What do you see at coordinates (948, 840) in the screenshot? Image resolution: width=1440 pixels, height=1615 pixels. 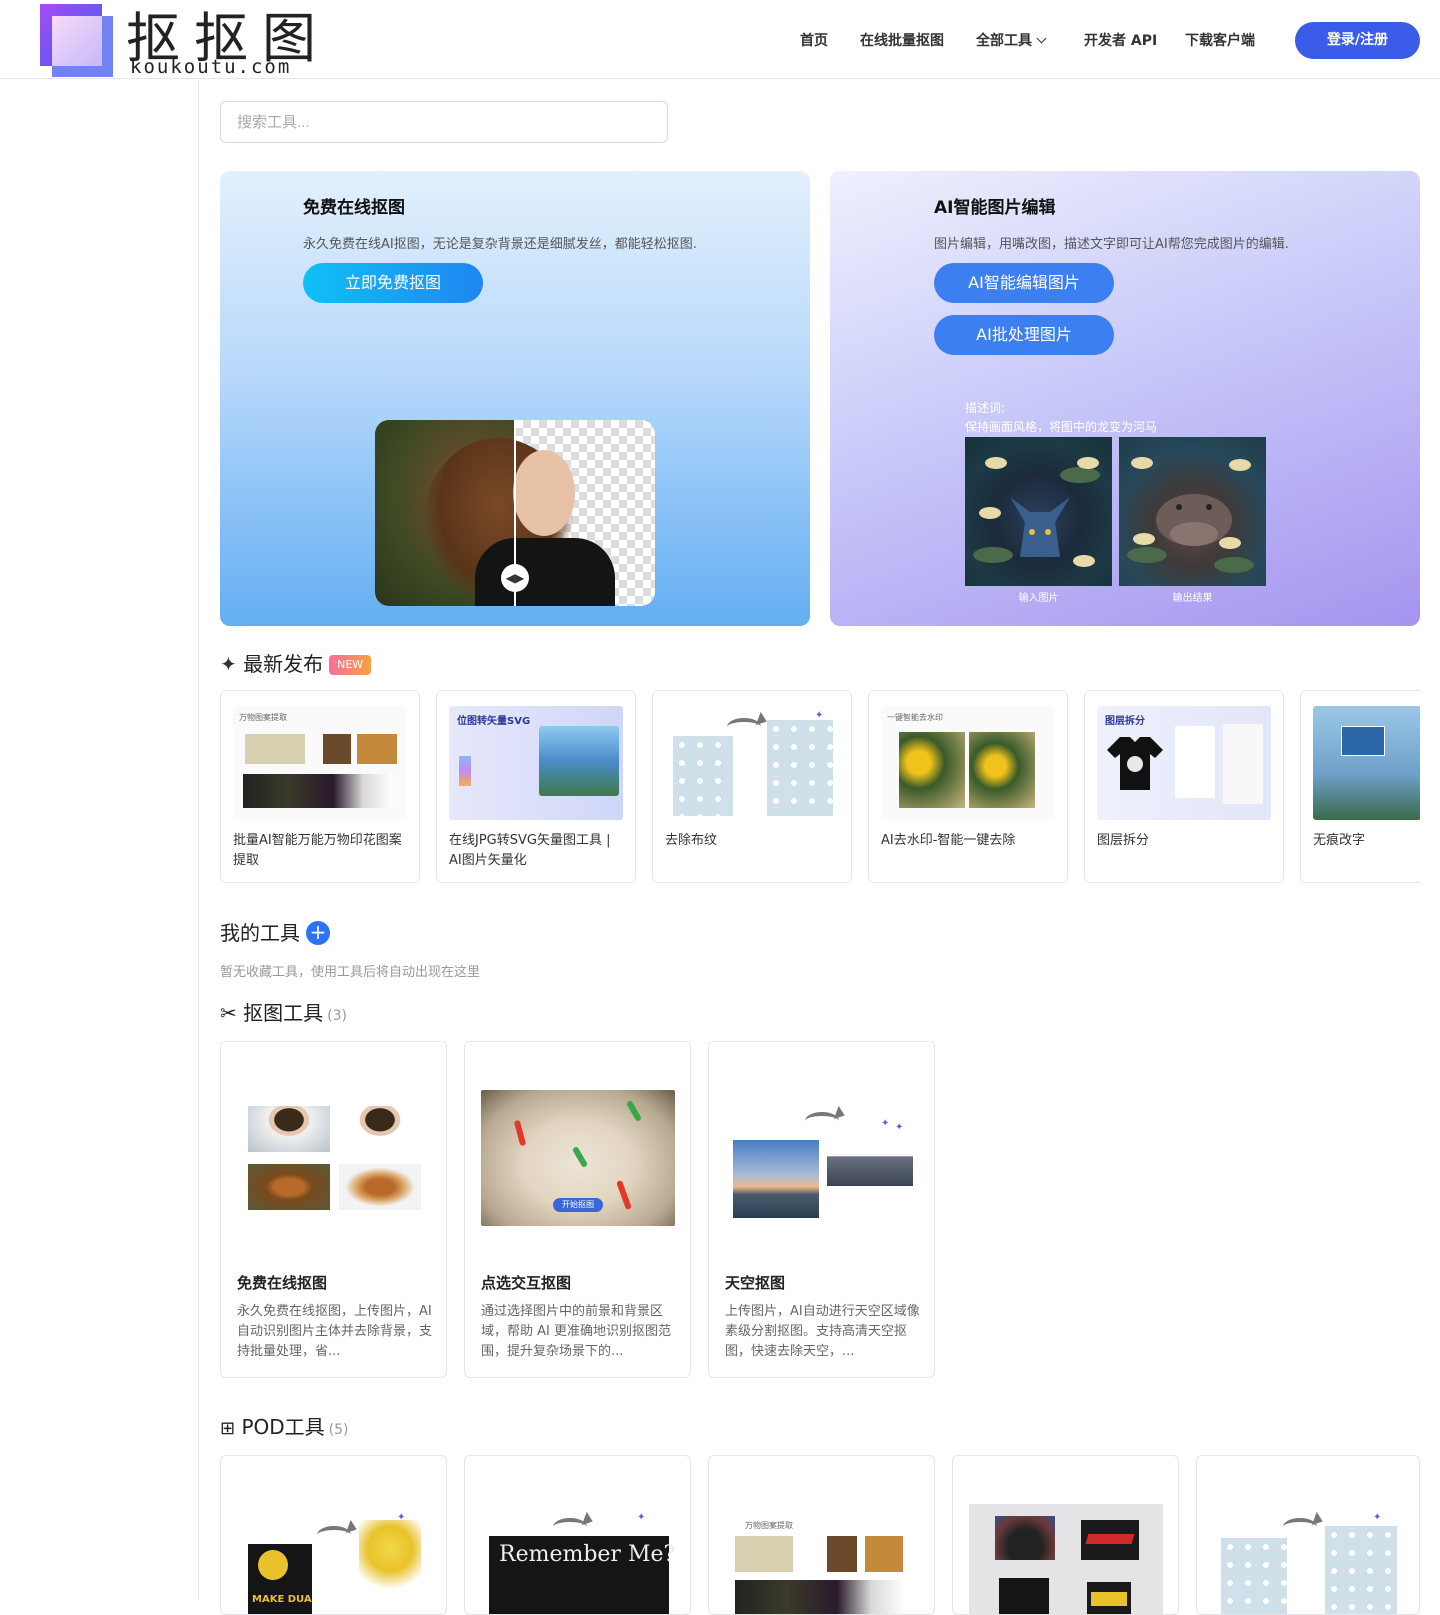 I see `card-label: AI去水印-智能一键去除` at bounding box center [948, 840].